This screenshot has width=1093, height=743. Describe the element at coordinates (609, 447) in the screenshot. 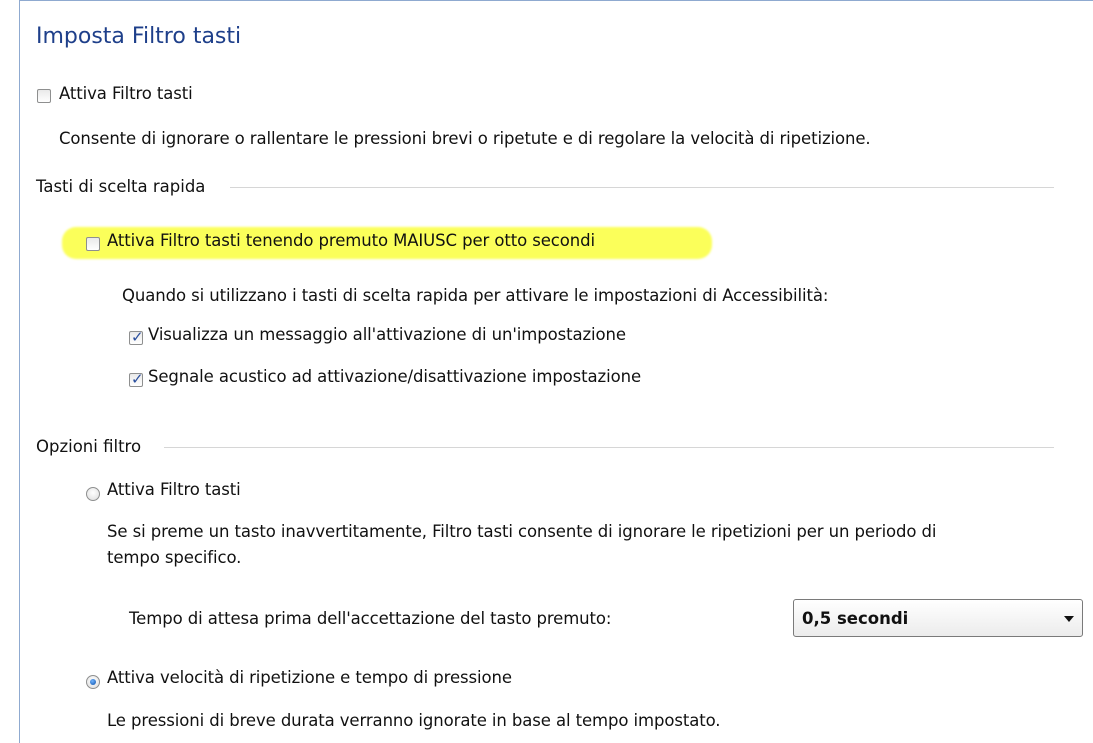

I see `filter-options-separator` at that location.